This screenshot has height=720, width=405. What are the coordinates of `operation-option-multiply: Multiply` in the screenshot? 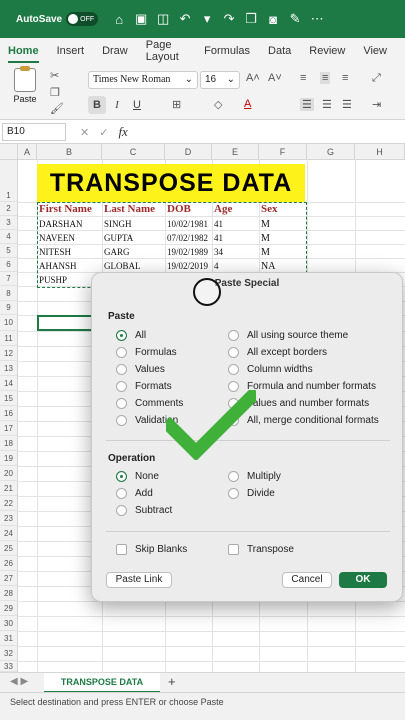 It's located at (254, 476).